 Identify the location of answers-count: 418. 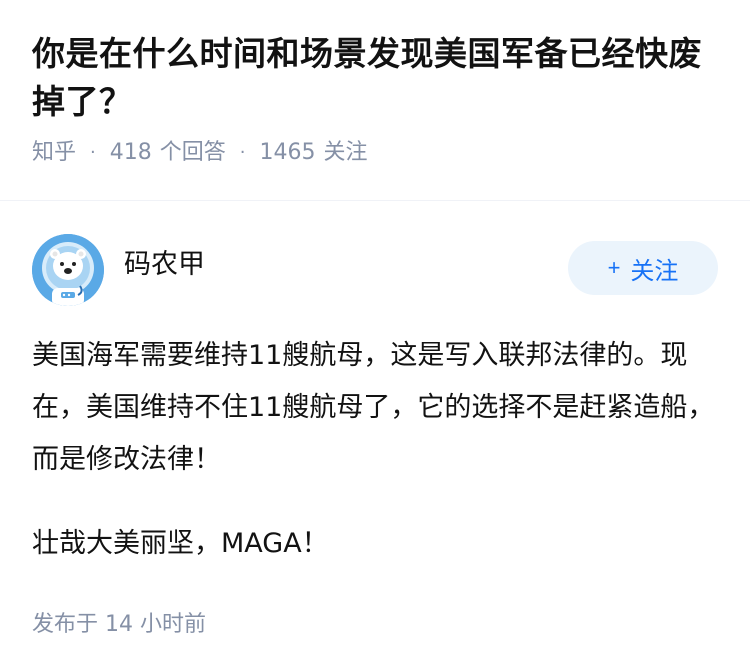
(131, 153).